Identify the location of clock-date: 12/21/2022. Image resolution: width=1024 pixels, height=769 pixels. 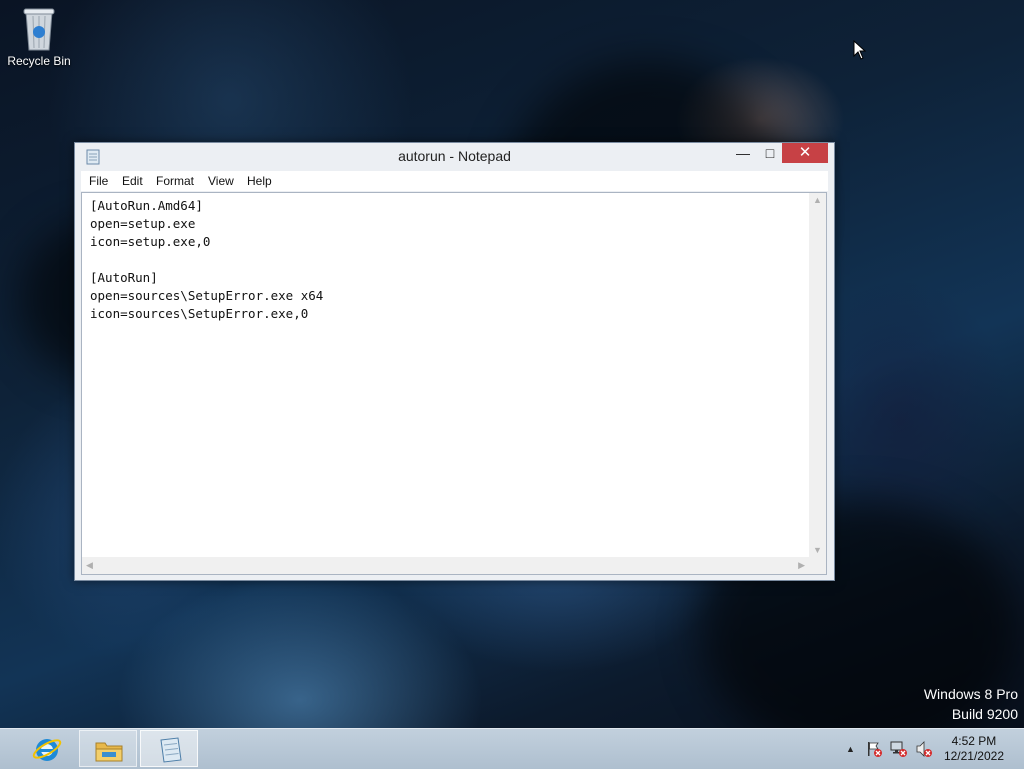
(973, 756).